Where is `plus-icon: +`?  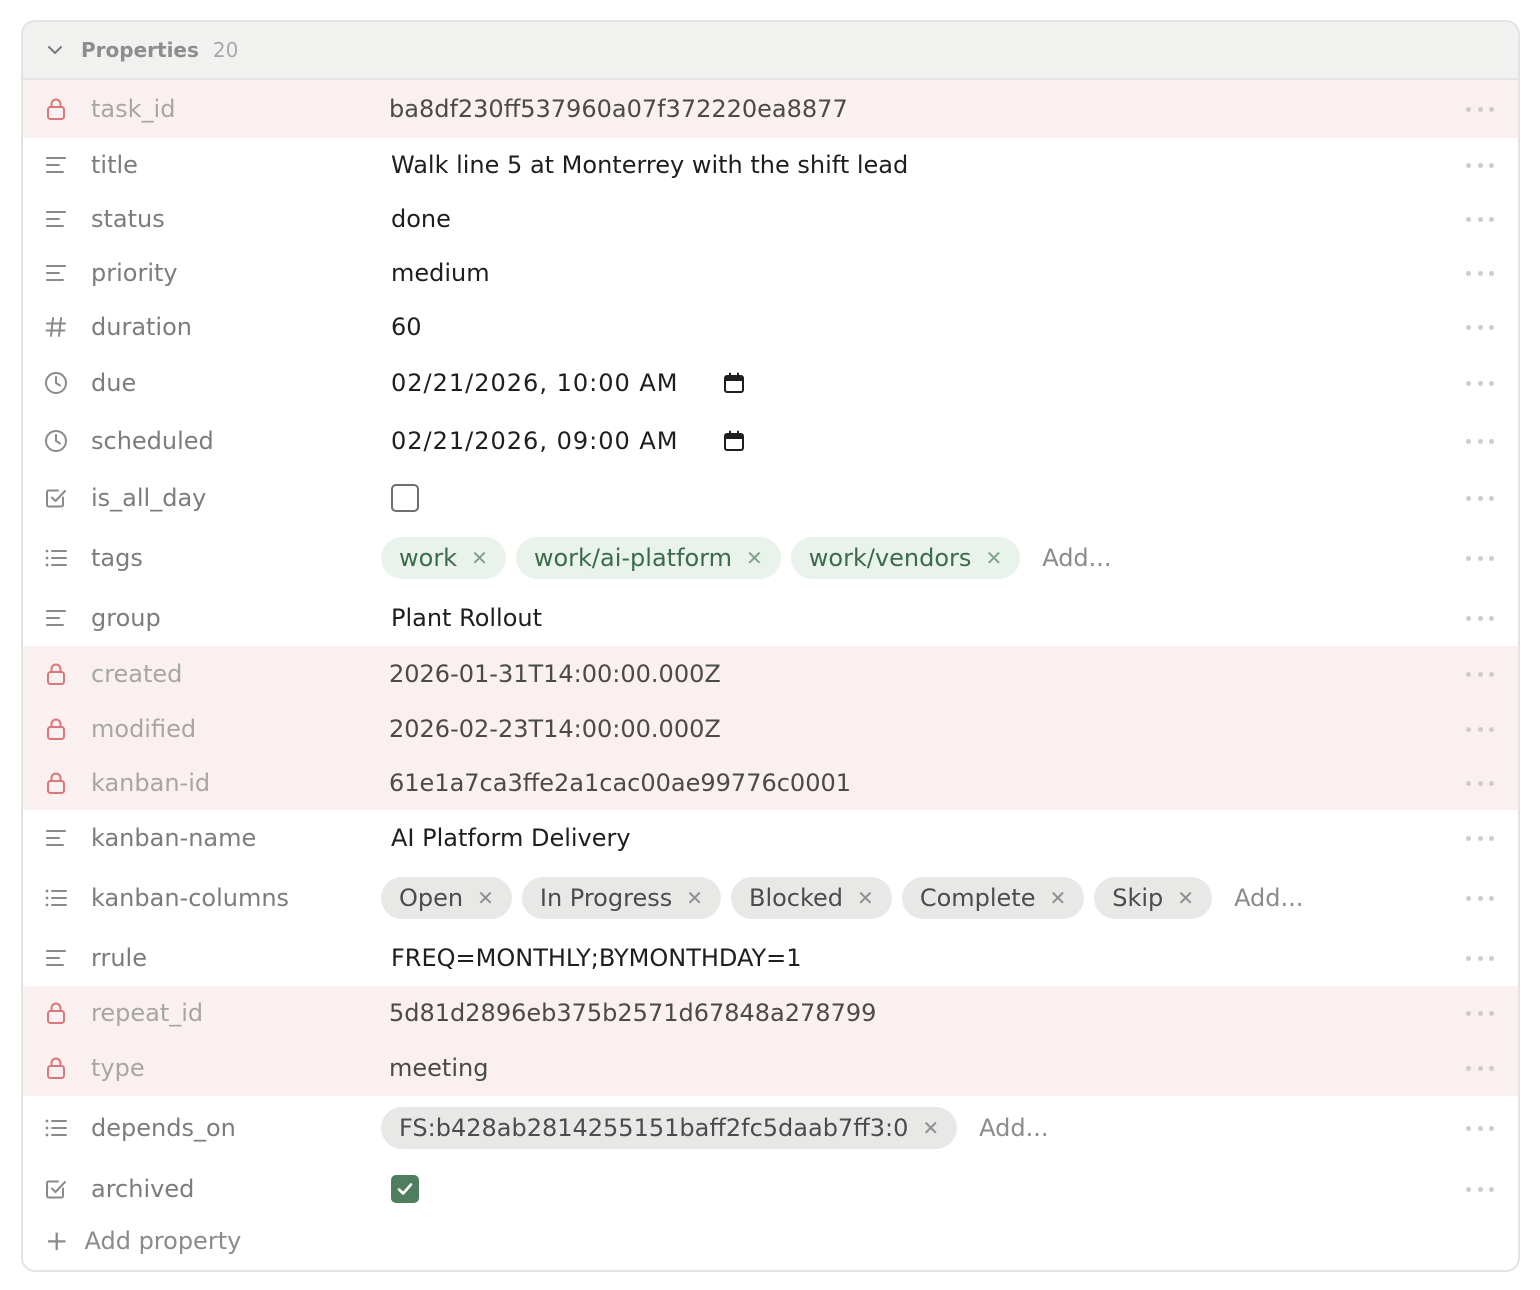 plus-icon: + is located at coordinates (57, 1240).